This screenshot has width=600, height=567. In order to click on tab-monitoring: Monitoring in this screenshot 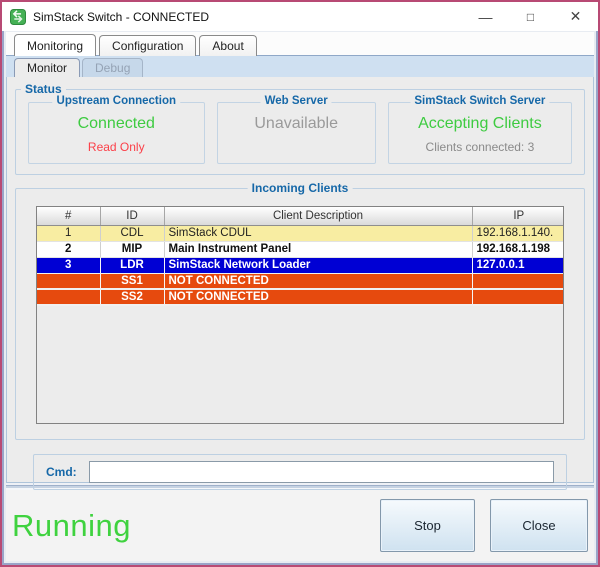, I will do `click(55, 45)`.